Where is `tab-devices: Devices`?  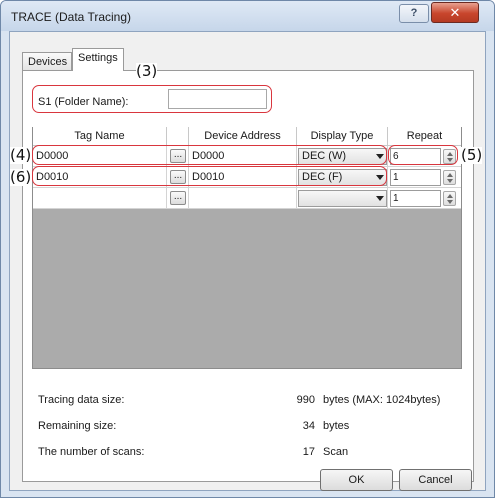 tab-devices: Devices is located at coordinates (47, 61).